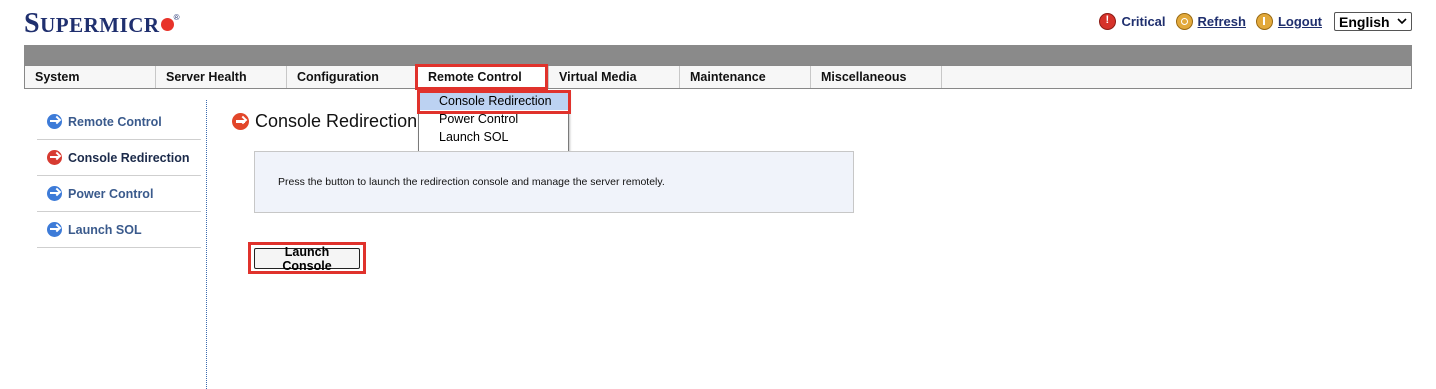 Image resolution: width=1436 pixels, height=389 pixels. Describe the element at coordinates (105, 229) in the screenshot. I see `sidebar-item-label: Launch SOL` at that location.